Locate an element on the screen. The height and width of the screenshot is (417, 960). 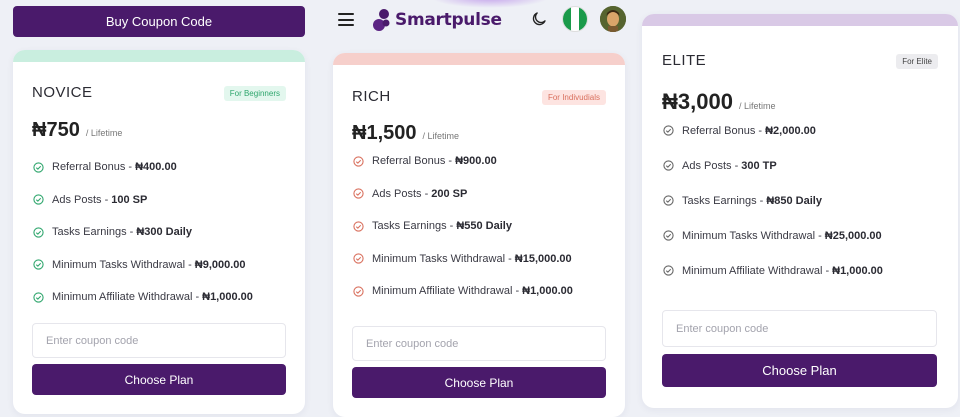
feature-item: Referral Bonus - ₦900.00 is located at coordinates (463, 161).